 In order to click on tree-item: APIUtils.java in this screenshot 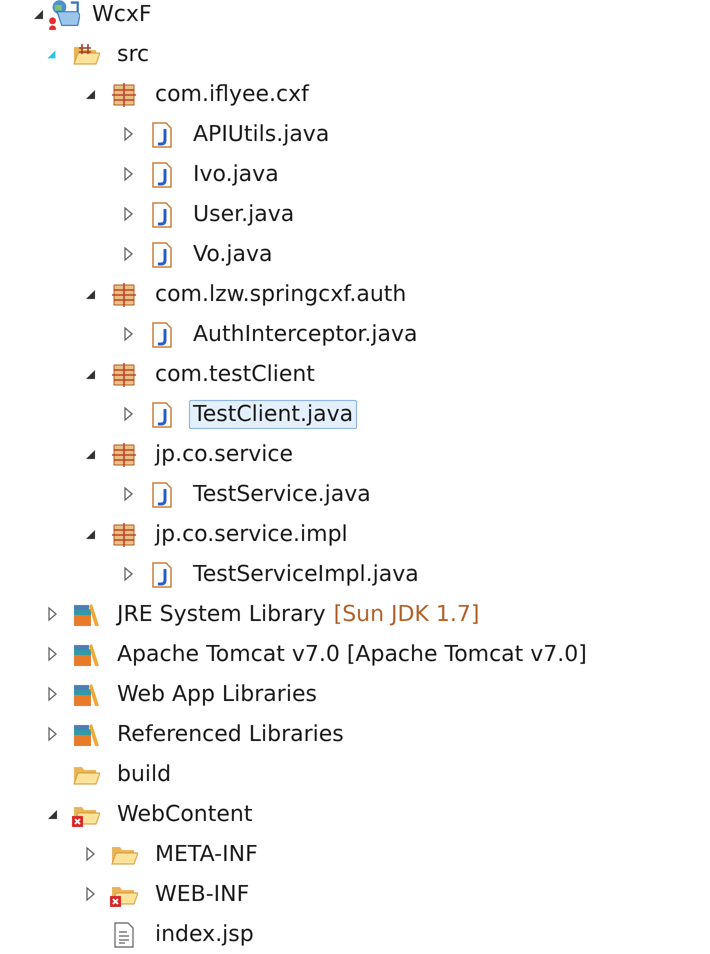, I will do `click(261, 134)`.